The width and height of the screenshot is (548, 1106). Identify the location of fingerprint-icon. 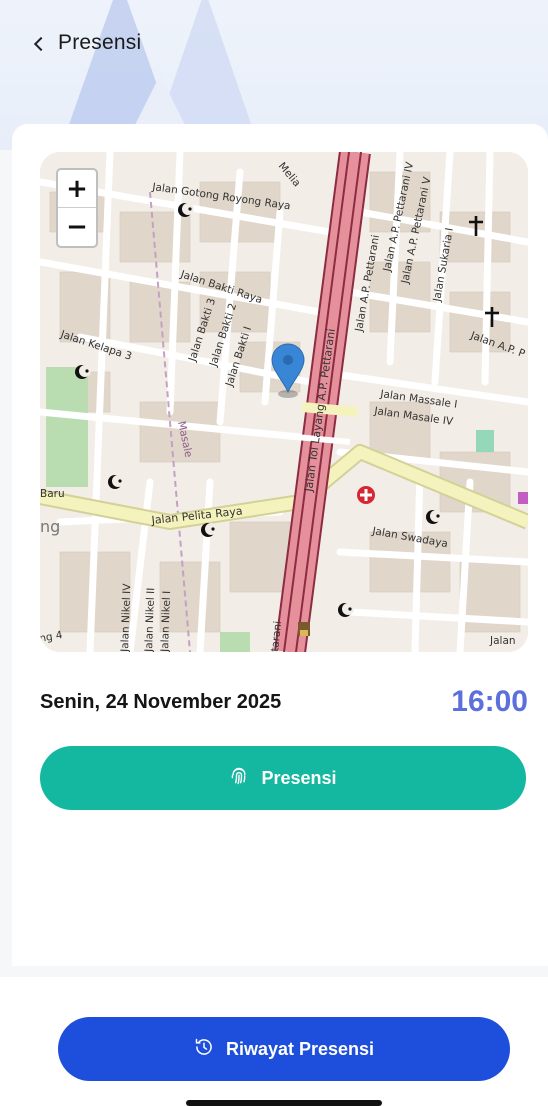
(239, 778).